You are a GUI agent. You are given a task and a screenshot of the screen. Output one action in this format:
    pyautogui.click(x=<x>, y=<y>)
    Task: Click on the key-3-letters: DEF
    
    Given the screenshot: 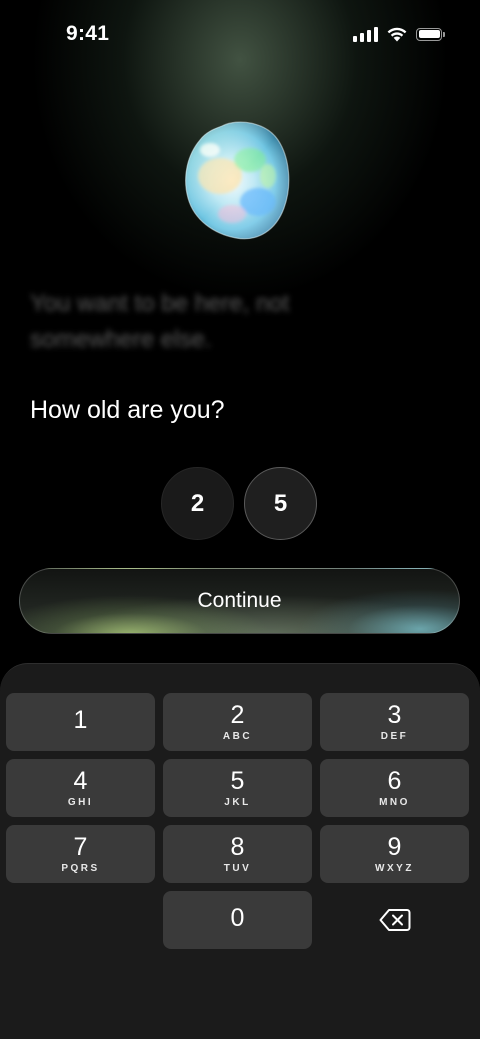 What is the action you would take?
    pyautogui.click(x=394, y=736)
    